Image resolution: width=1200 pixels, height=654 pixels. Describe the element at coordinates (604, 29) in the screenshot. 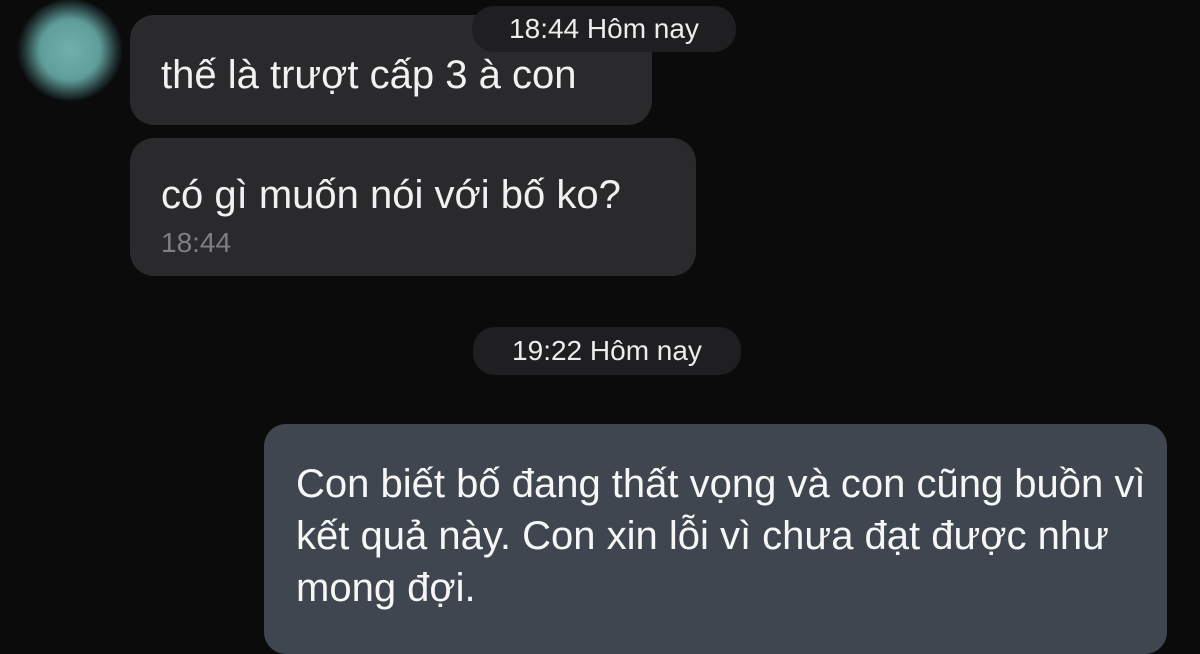

I see `date-separator: 18:44 Hôm nay` at that location.